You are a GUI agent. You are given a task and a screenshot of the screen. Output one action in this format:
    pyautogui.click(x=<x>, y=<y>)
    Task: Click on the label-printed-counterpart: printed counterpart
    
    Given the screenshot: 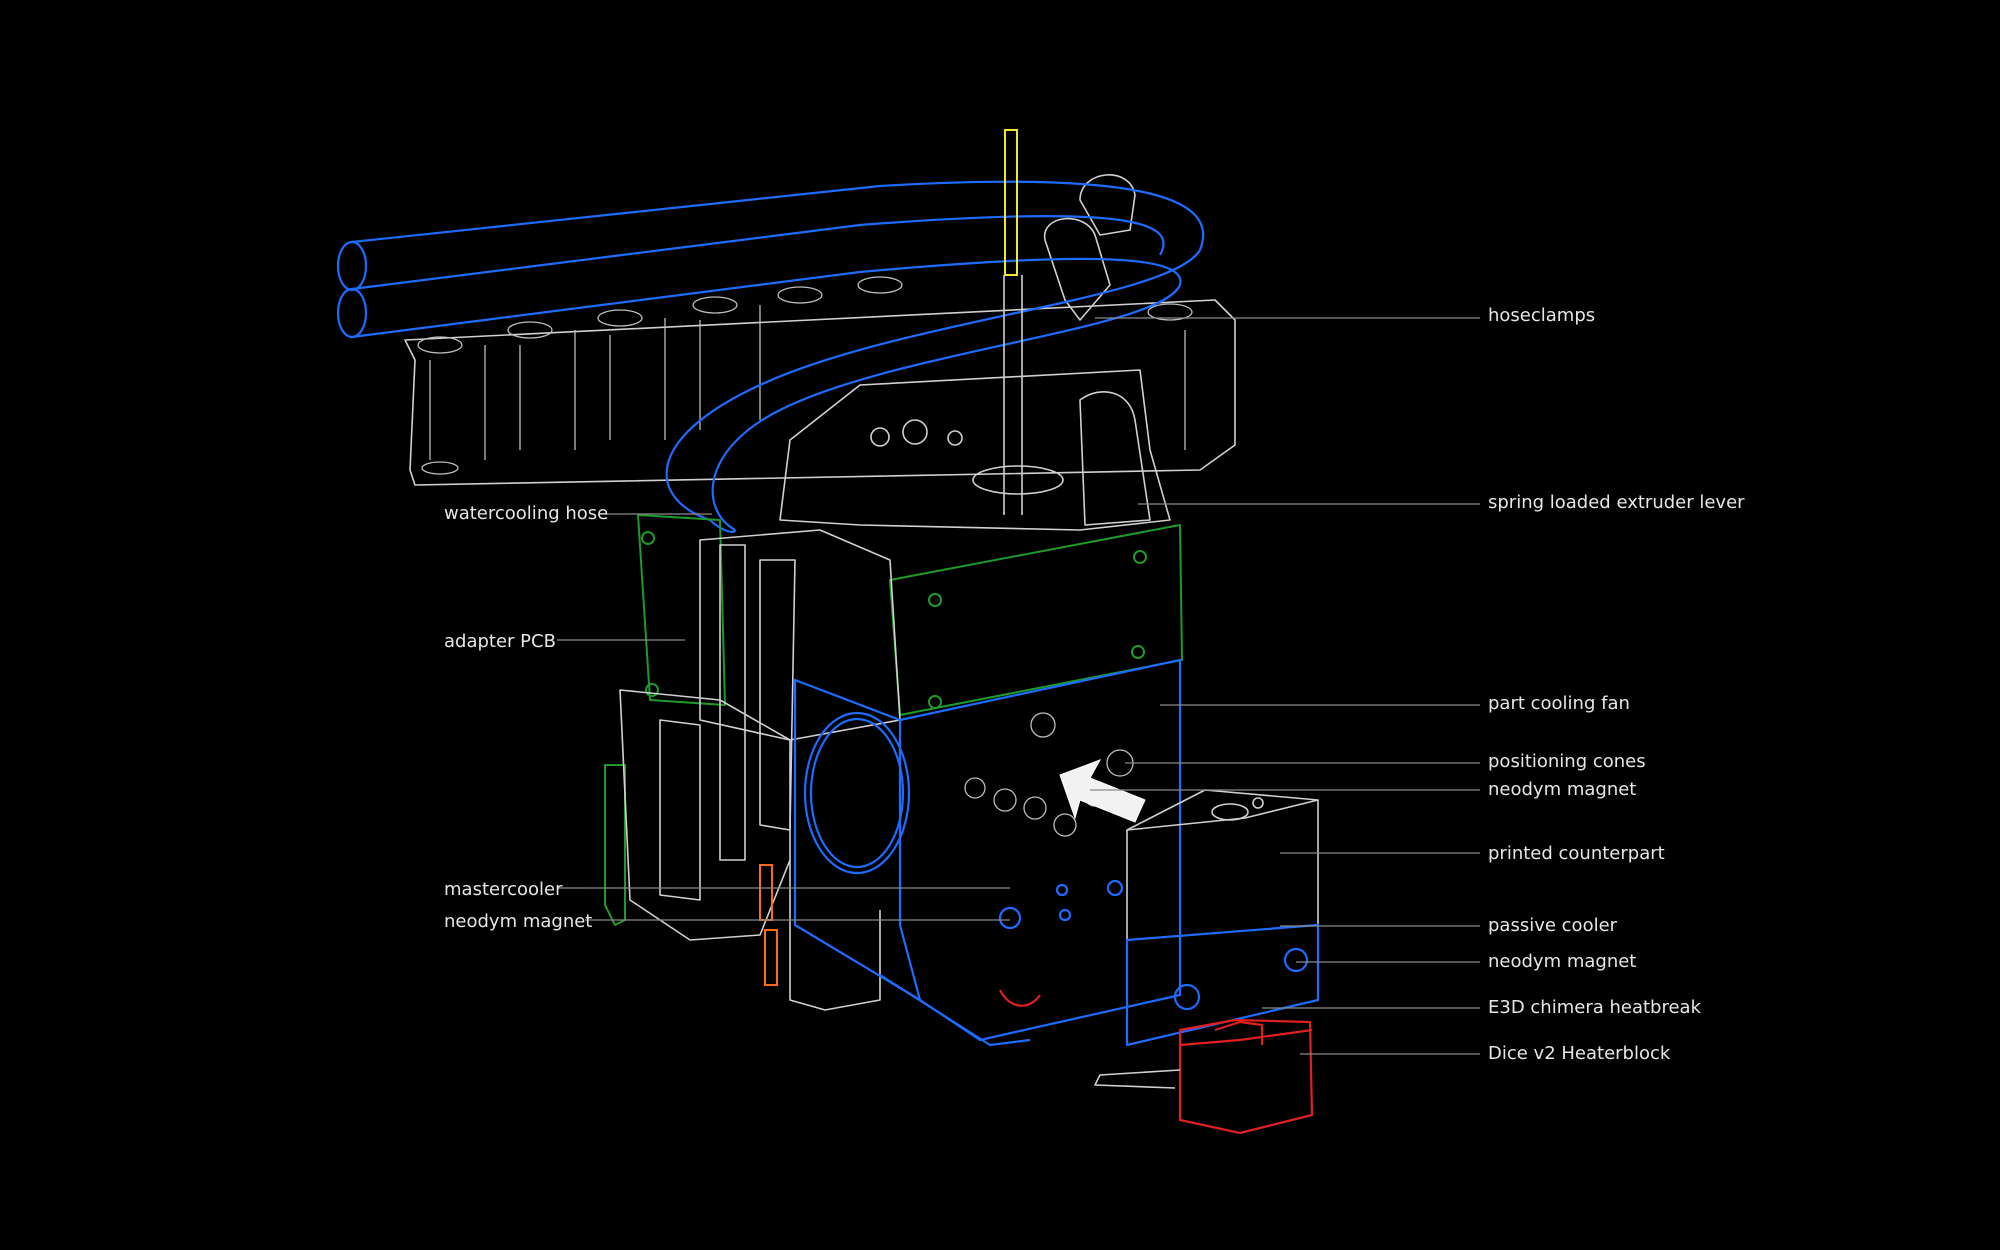 What is the action you would take?
    pyautogui.click(x=1576, y=853)
    